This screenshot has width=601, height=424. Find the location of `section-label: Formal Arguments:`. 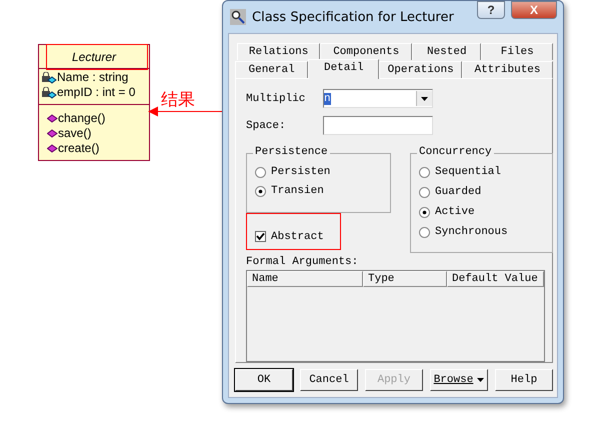

section-label: Formal Arguments: is located at coordinates (303, 262).